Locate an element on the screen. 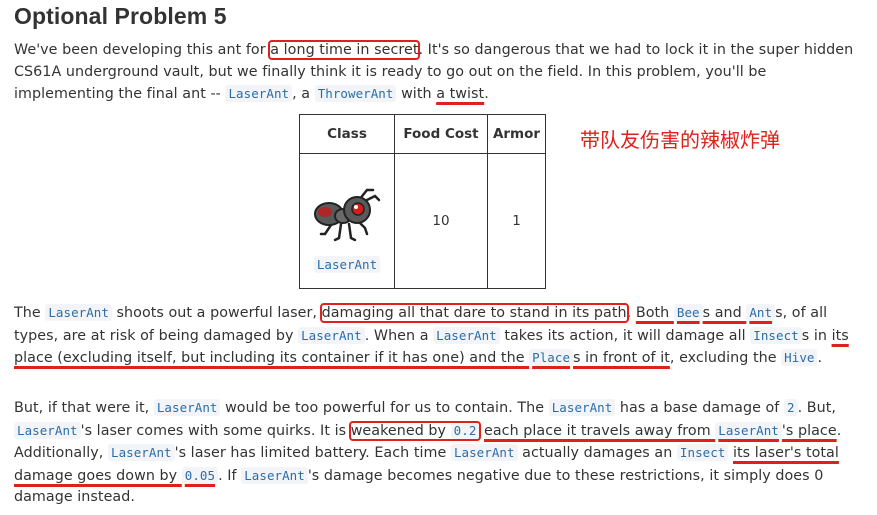  text: , excluding the is located at coordinates (725, 358).